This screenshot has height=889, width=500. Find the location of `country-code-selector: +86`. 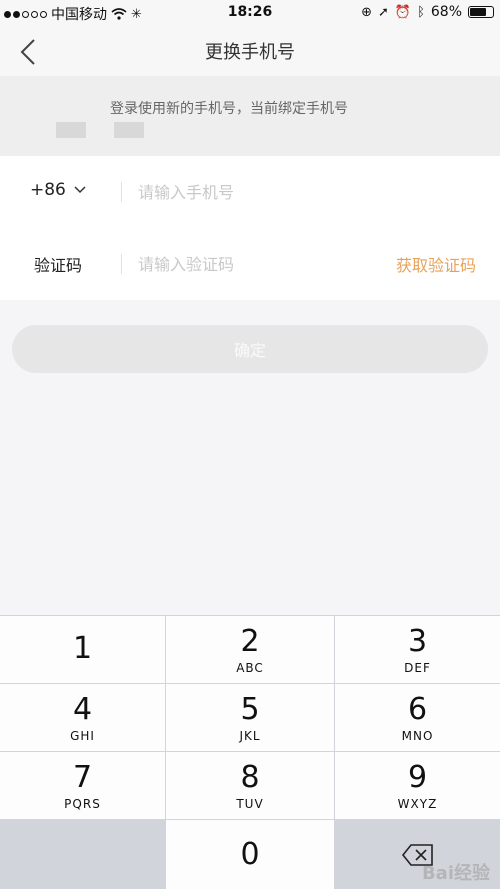

country-code-selector: +86 is located at coordinates (58, 190).